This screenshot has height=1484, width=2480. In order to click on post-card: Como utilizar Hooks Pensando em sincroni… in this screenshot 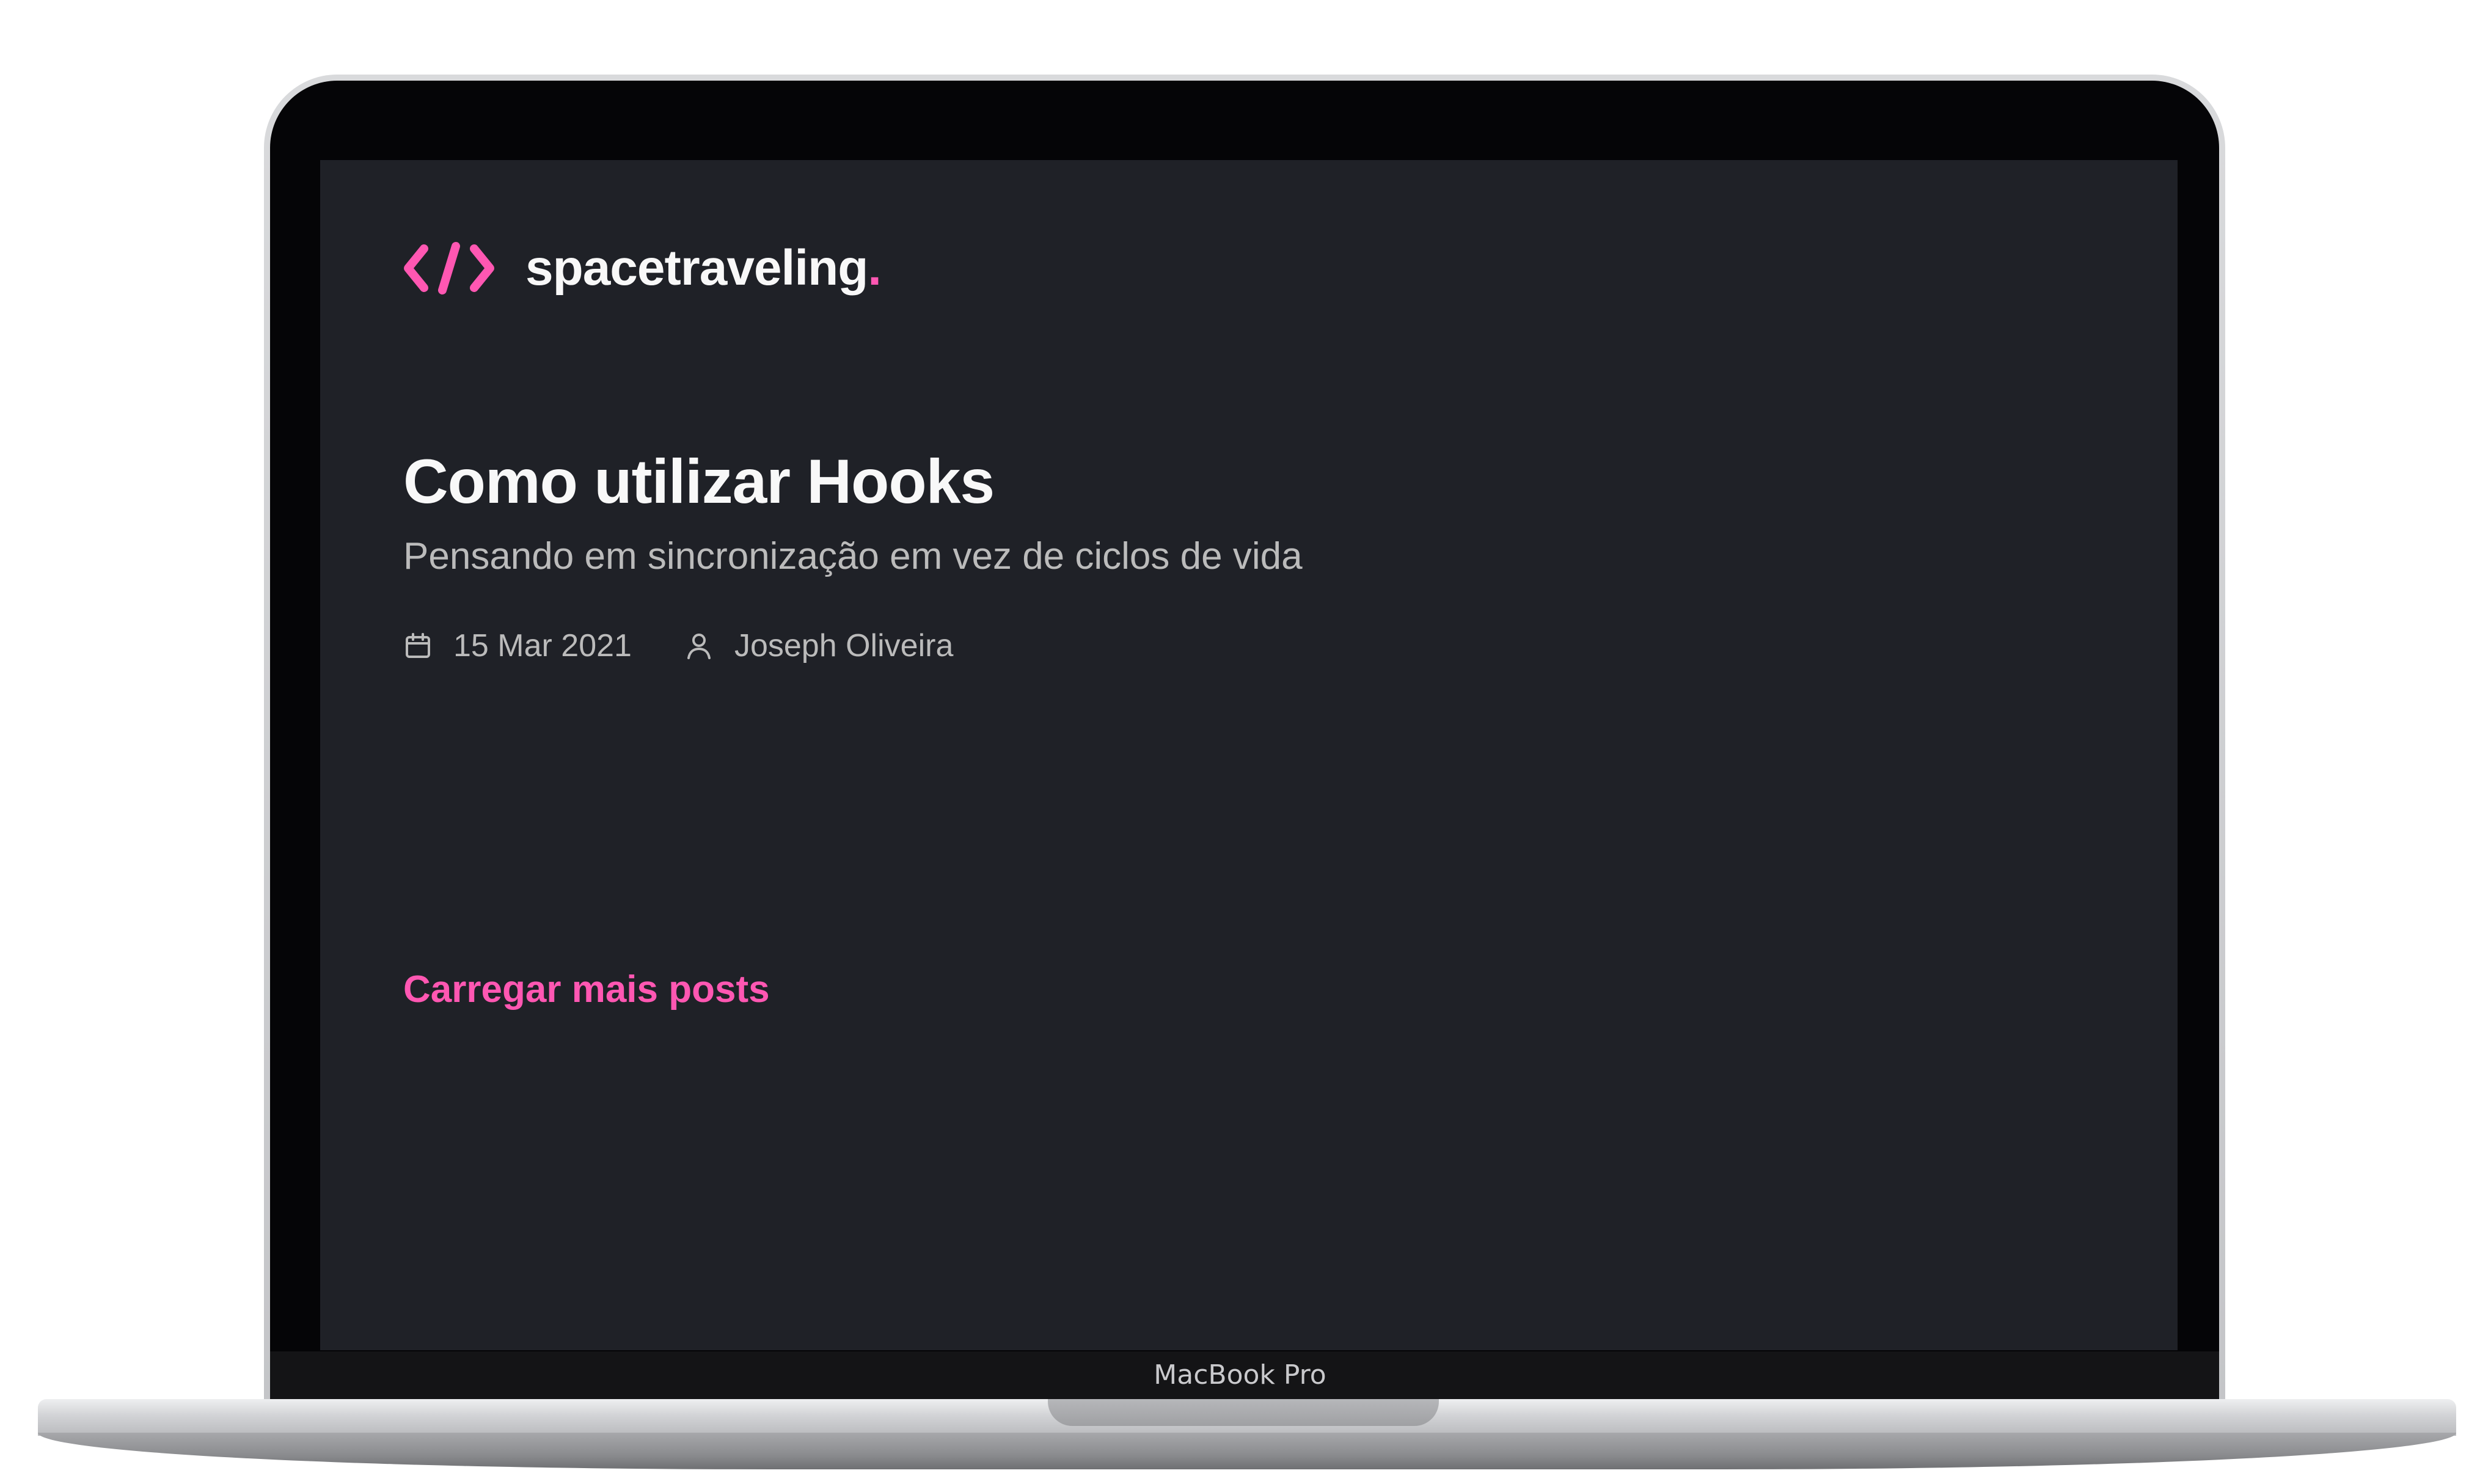, I will do `click(853, 555)`.